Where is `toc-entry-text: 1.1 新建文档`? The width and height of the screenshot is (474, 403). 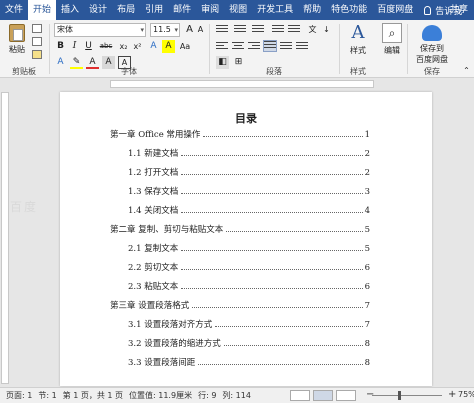 toc-entry-text: 1.1 新建文档 is located at coordinates (153, 154).